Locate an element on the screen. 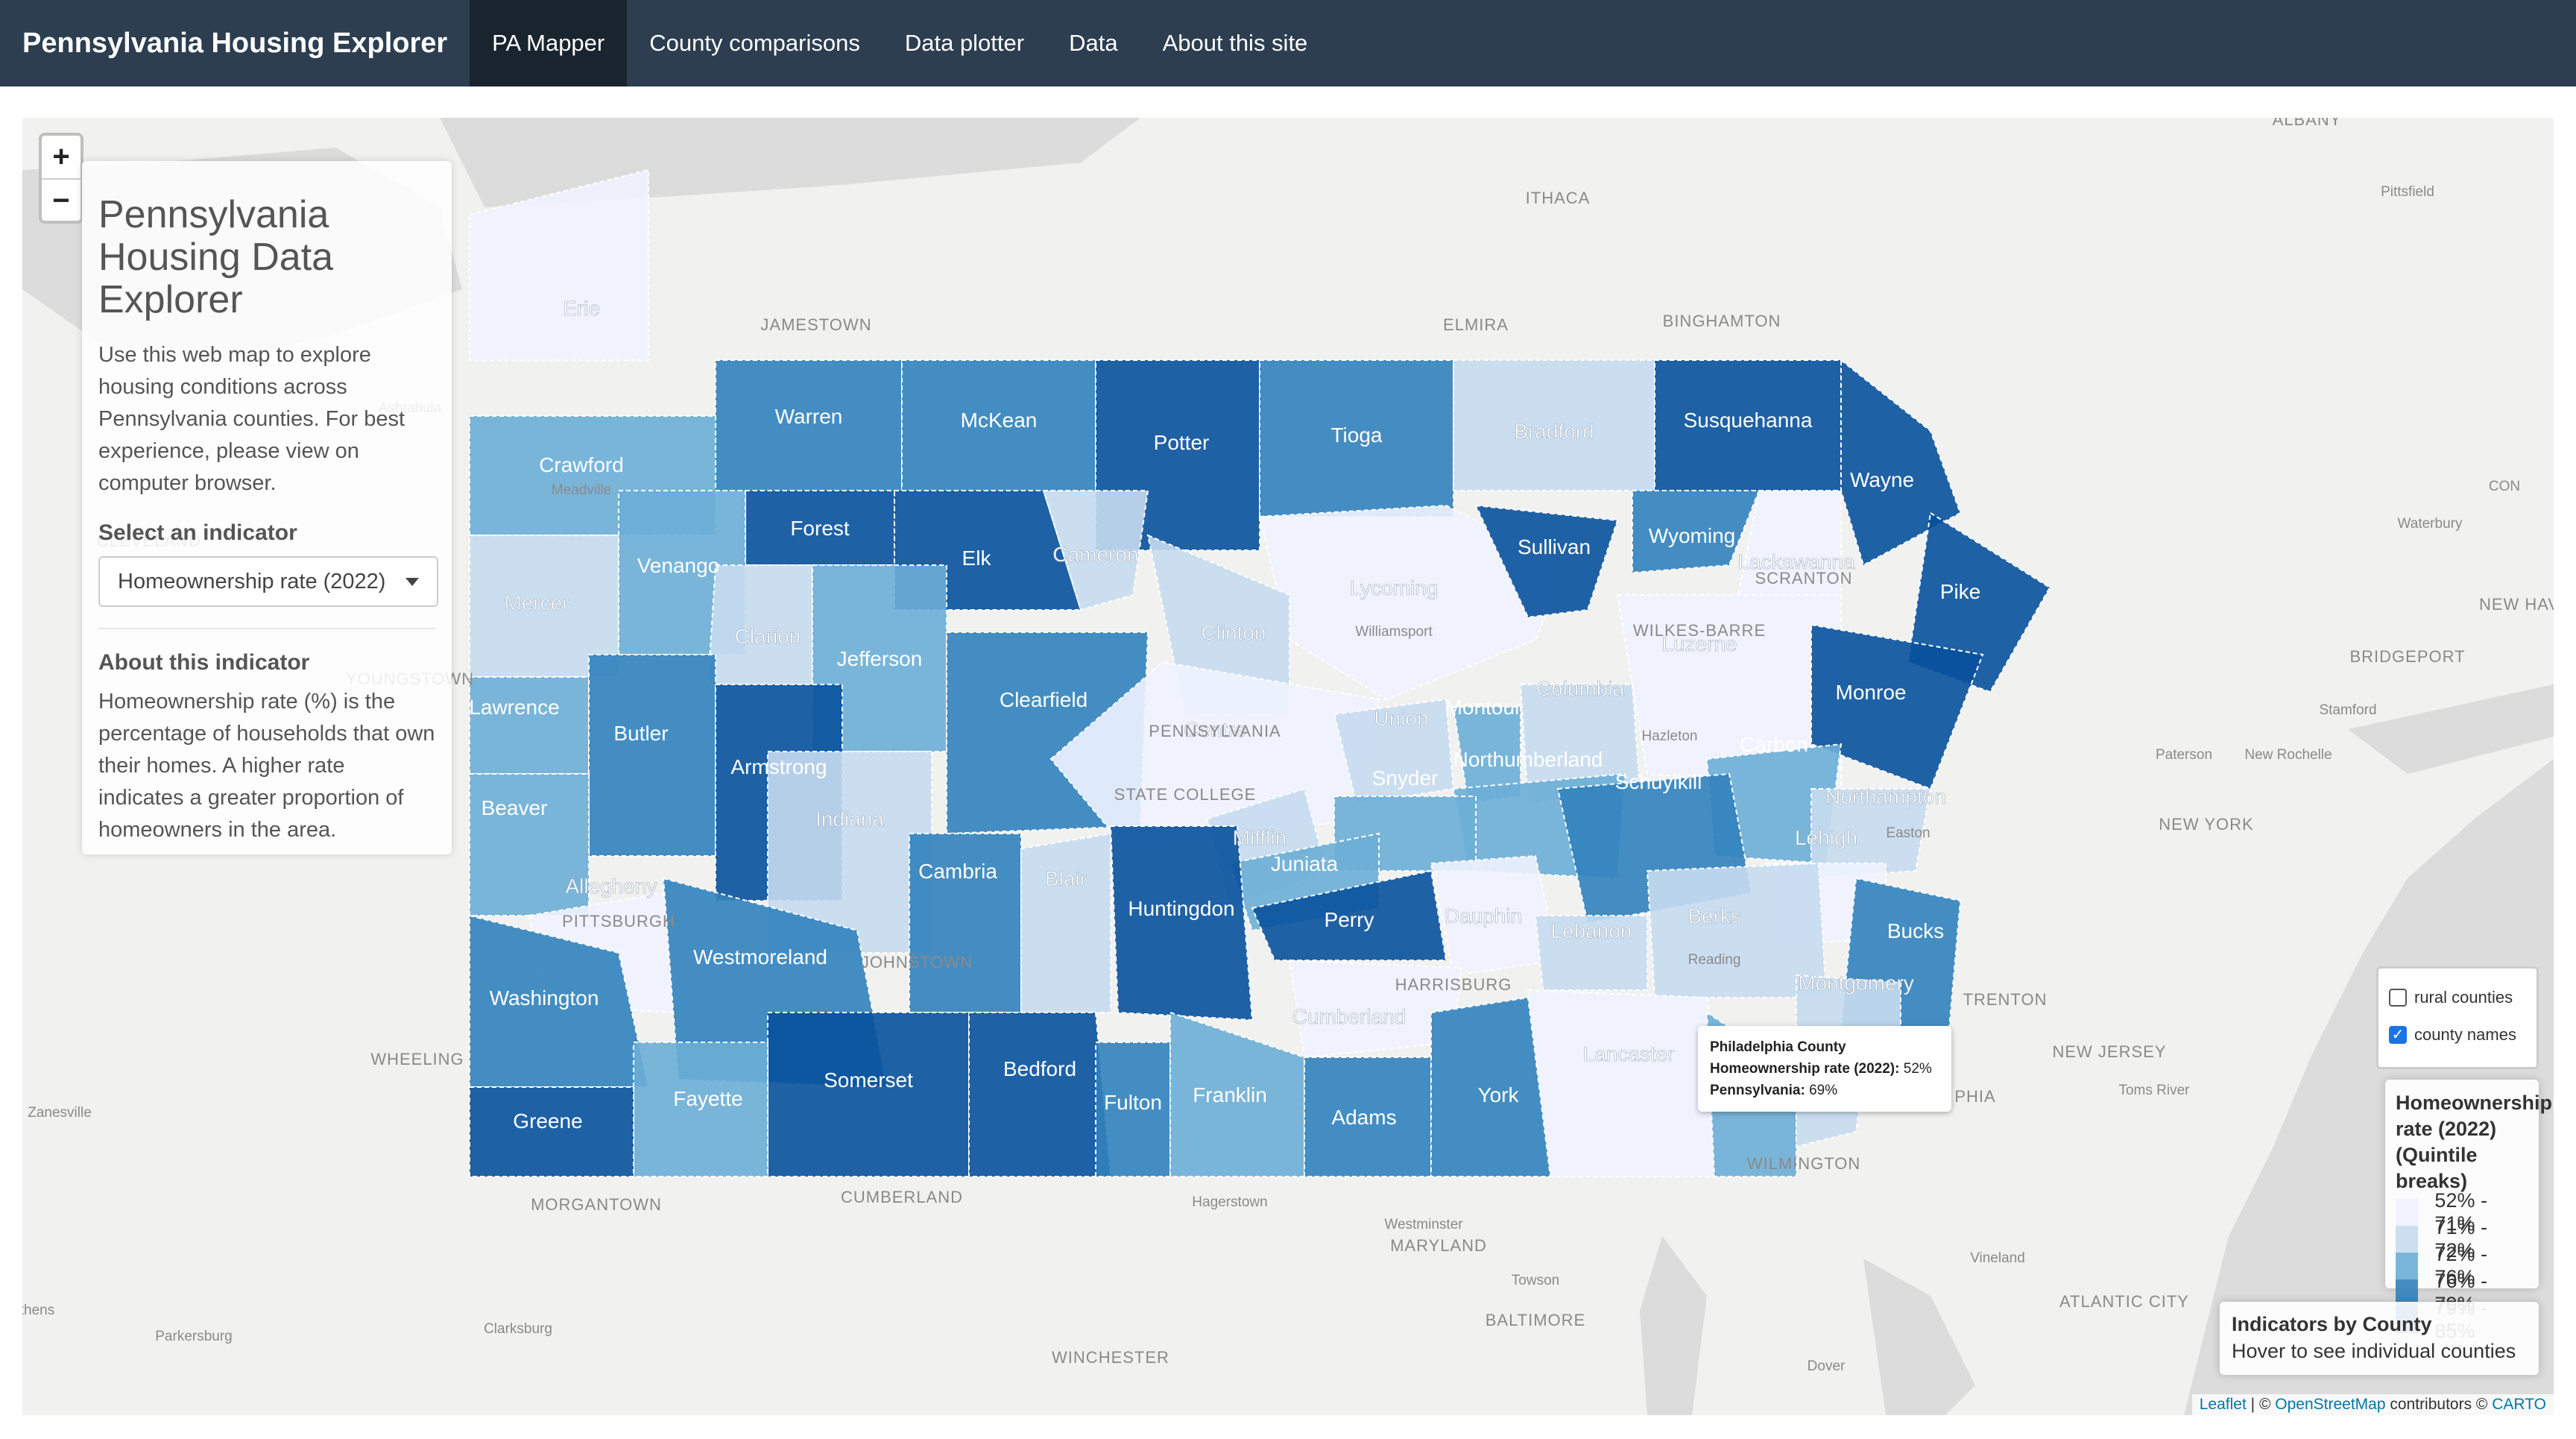  county-label: Armstrong is located at coordinates (778, 766).